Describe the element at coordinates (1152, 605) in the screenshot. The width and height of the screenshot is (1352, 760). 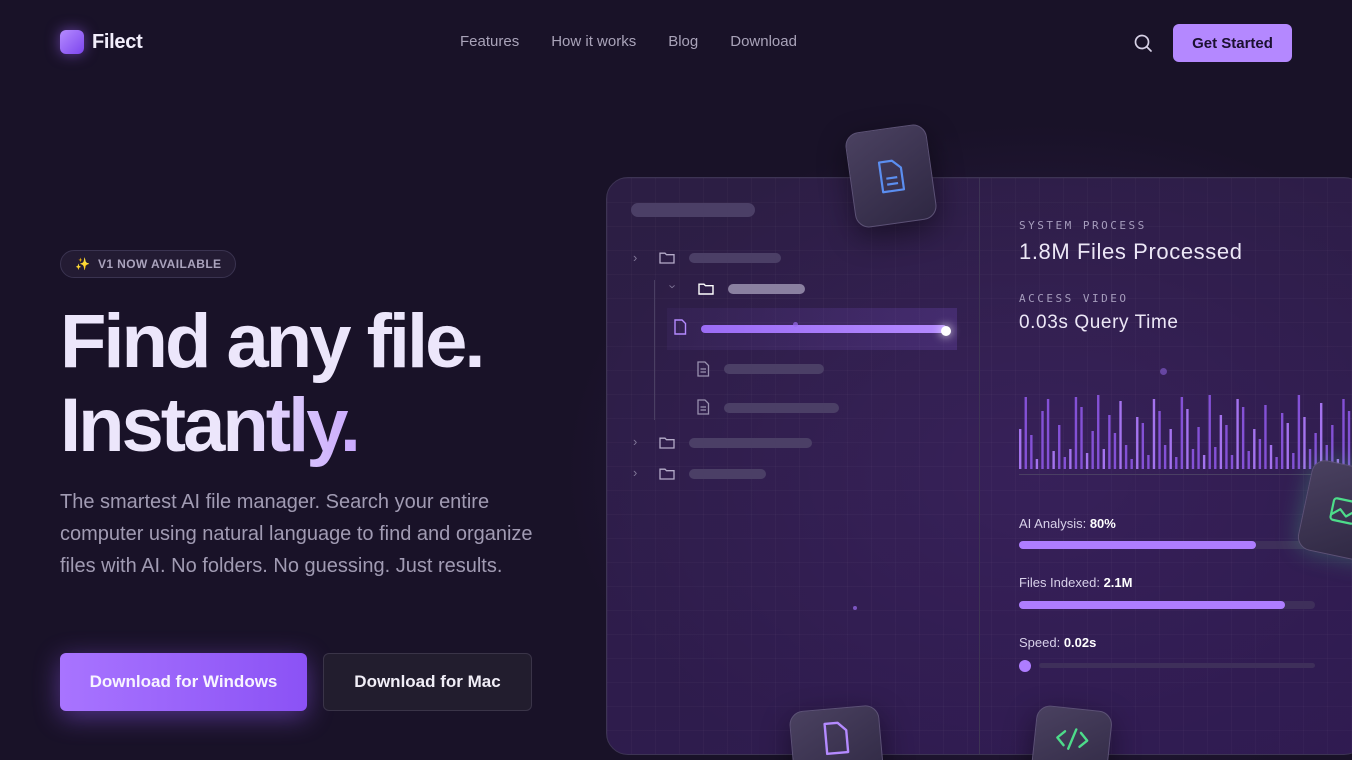
I see `files-indexed-fill` at that location.